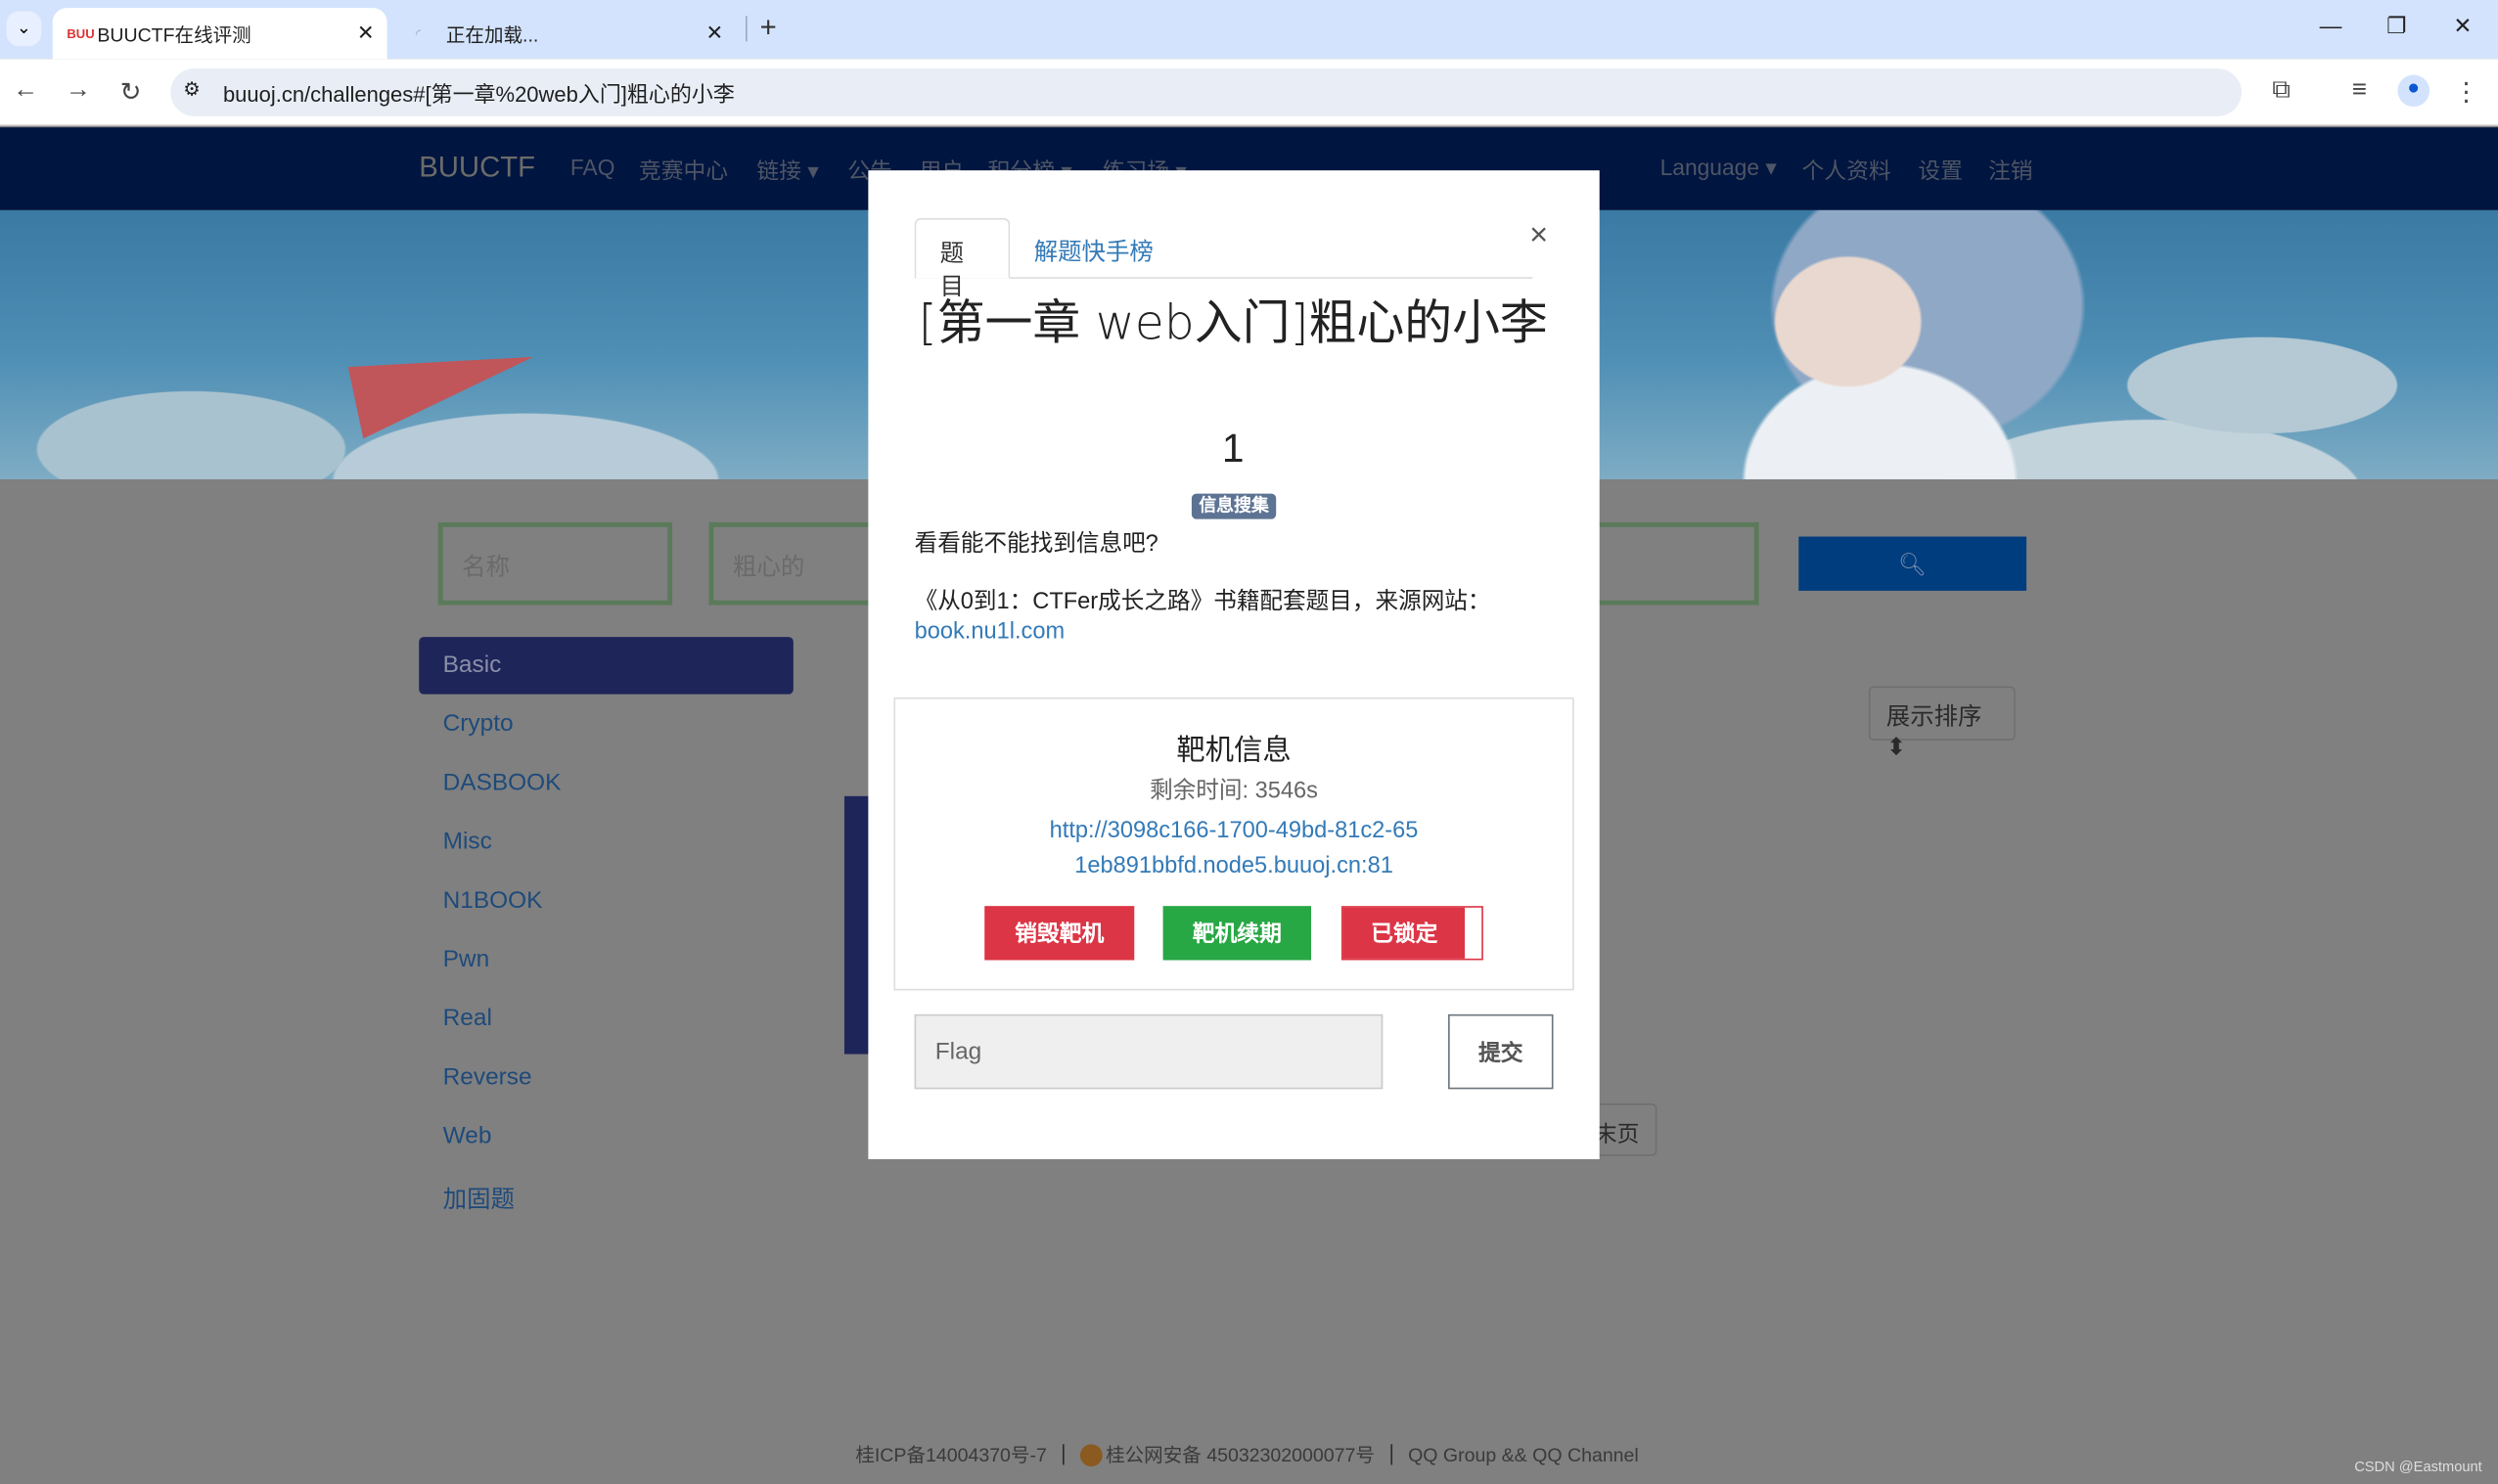 This screenshot has height=1484, width=2498. Describe the element at coordinates (1206, 91) in the screenshot. I see `address-bar: ⚙ buuoj.cn/challenges#[第一章%20web入门]粗心的小李` at that location.